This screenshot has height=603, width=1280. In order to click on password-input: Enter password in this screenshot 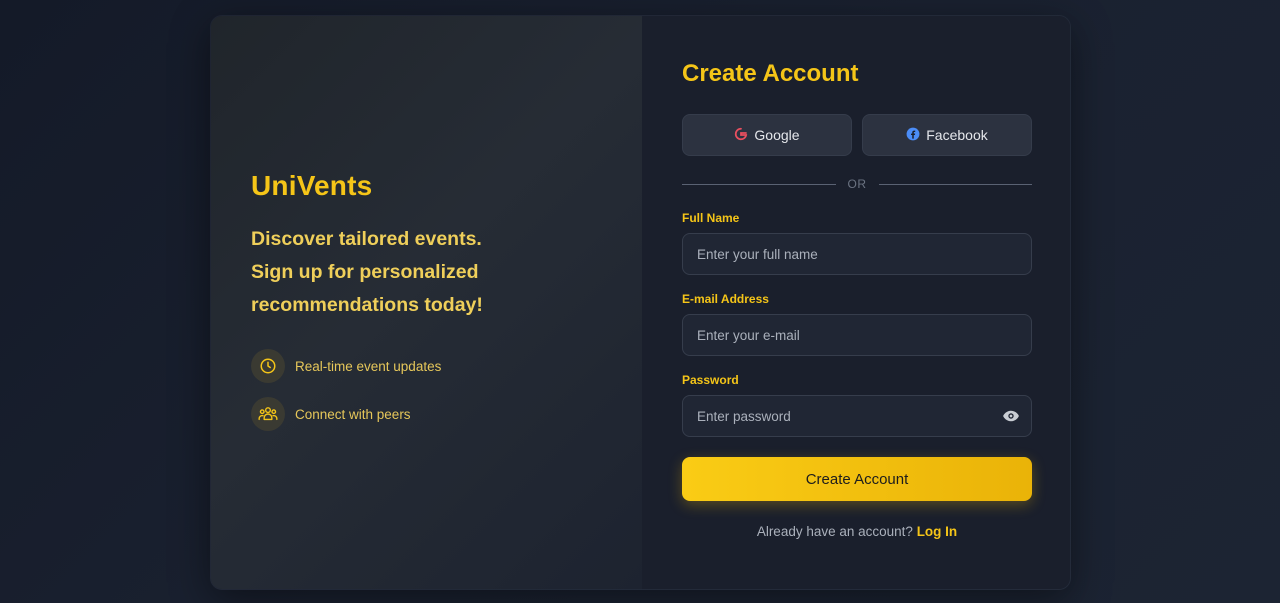, I will do `click(857, 416)`.